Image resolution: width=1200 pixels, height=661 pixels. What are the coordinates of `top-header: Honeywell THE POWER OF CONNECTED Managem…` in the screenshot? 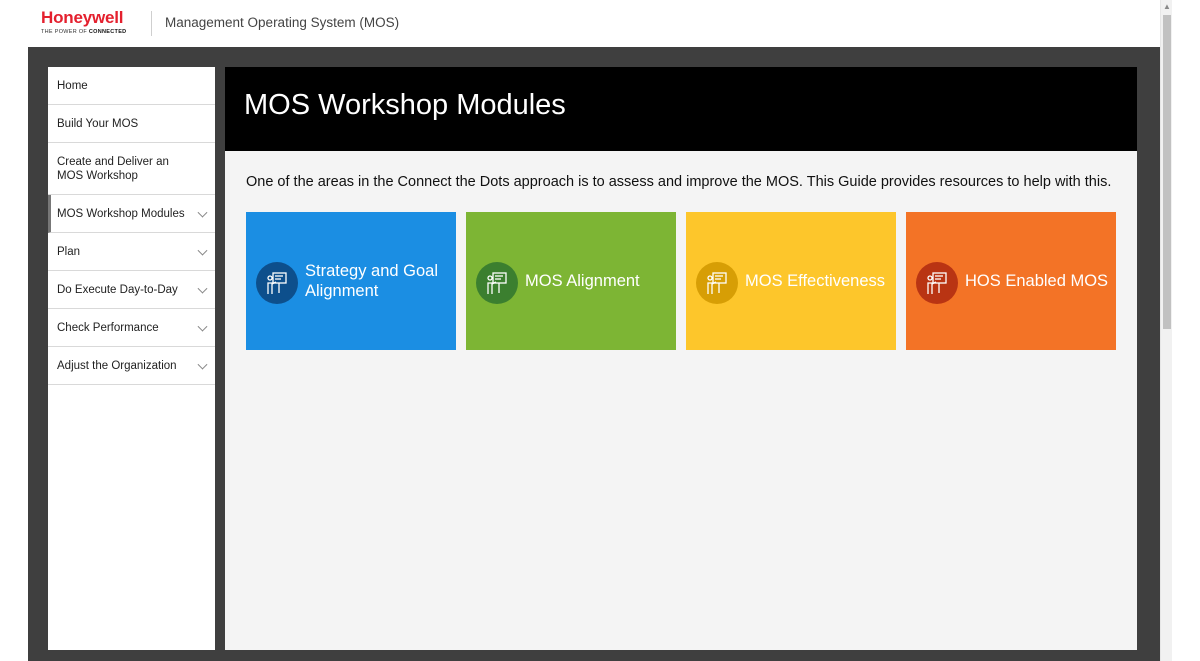 It's located at (580, 23).